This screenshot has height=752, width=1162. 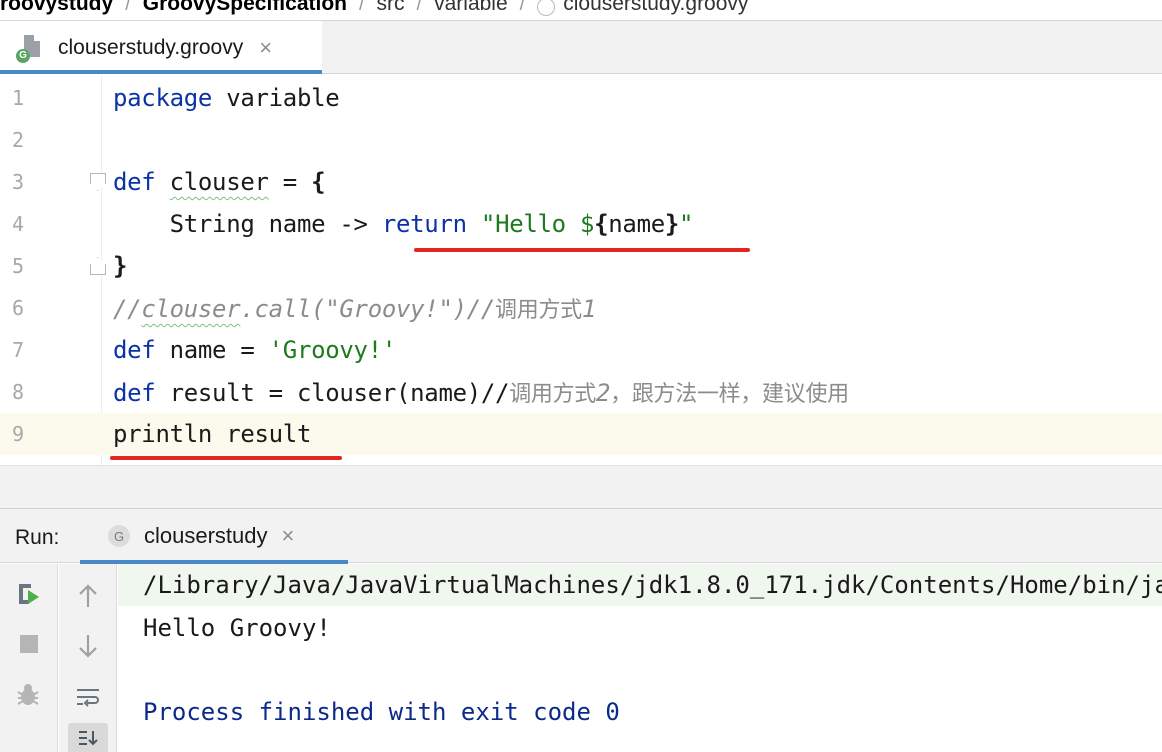 What do you see at coordinates (18, 308) in the screenshot?
I see `line-number: 6` at bounding box center [18, 308].